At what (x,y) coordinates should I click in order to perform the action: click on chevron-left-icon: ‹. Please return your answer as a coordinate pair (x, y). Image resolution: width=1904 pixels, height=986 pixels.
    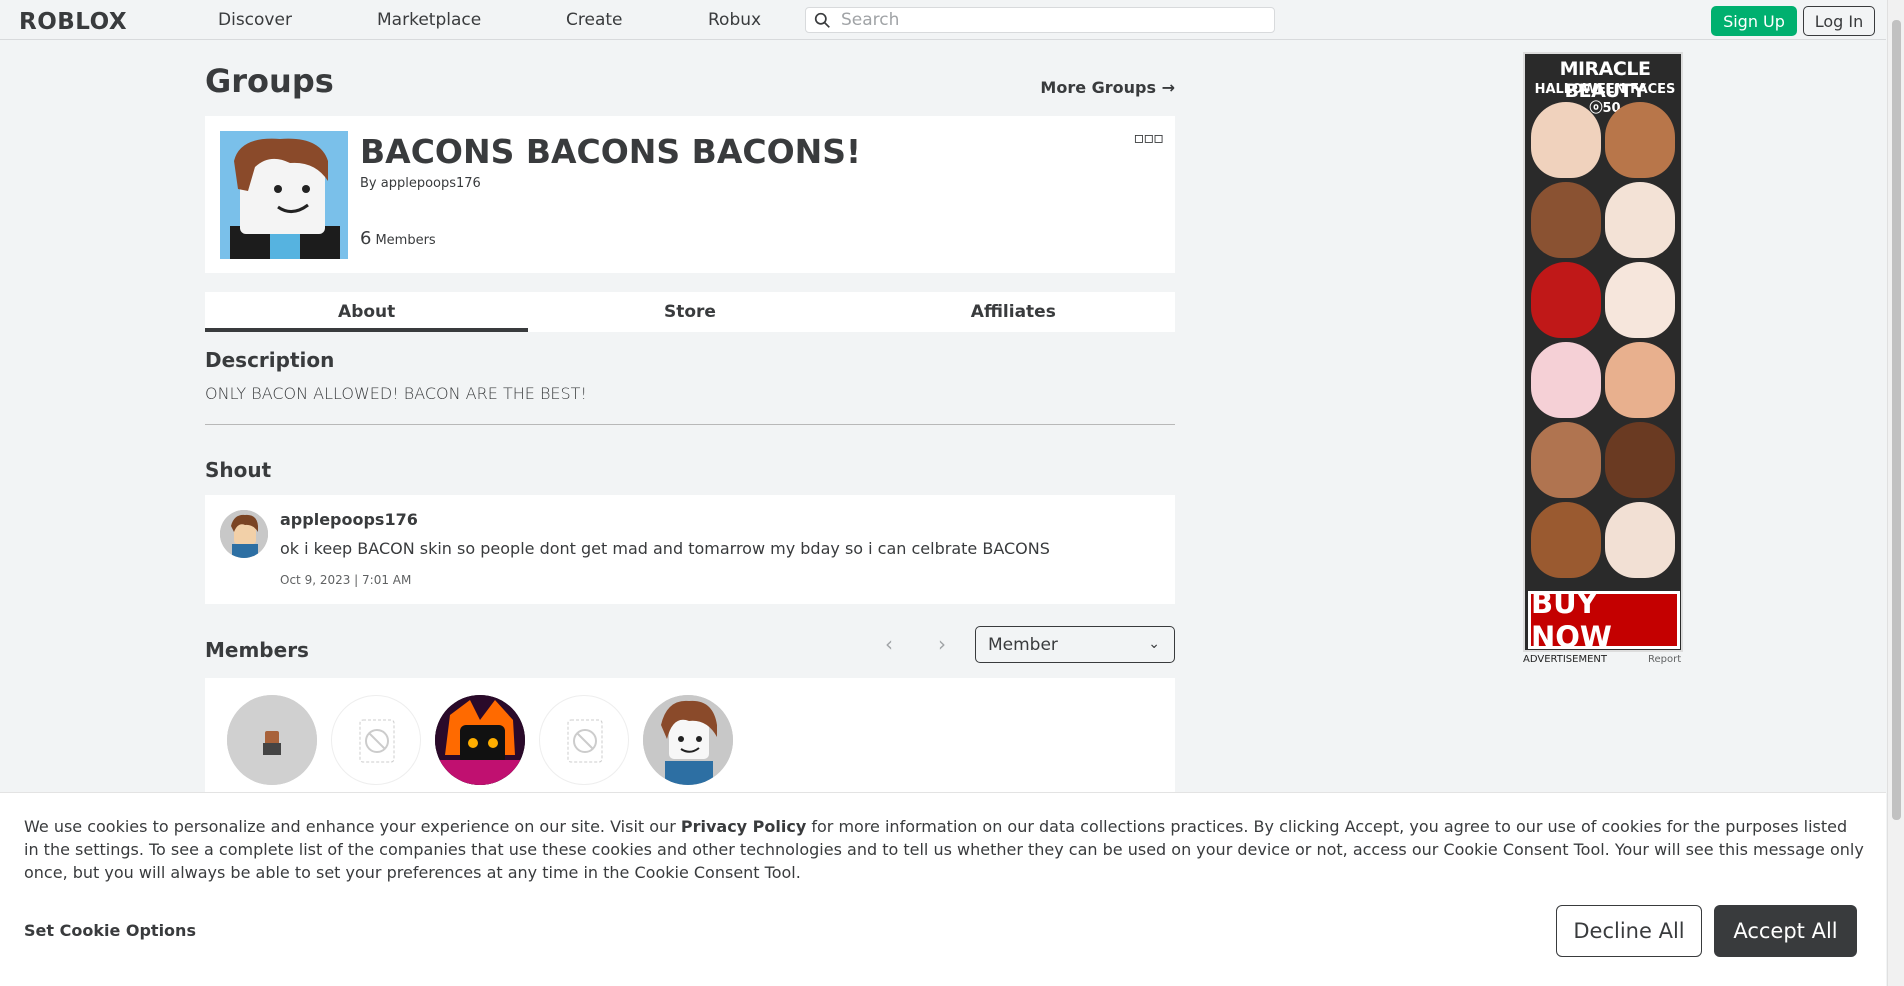
    Looking at the image, I should click on (889, 644).